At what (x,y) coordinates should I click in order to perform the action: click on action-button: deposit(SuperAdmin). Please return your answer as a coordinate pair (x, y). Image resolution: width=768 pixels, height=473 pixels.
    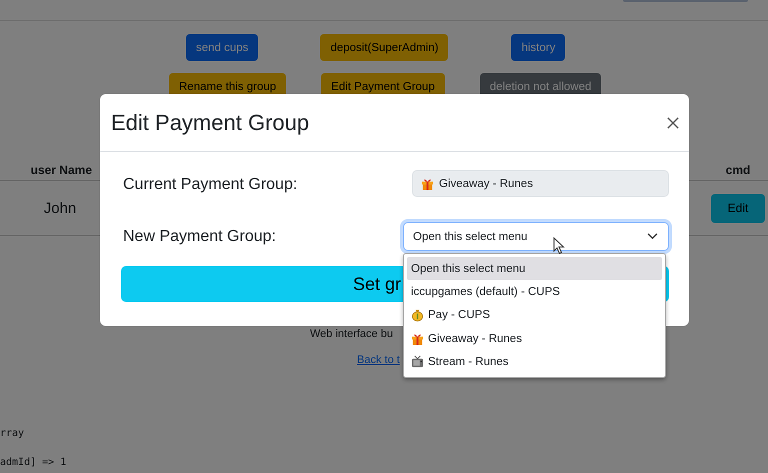
    Looking at the image, I should click on (384, 47).